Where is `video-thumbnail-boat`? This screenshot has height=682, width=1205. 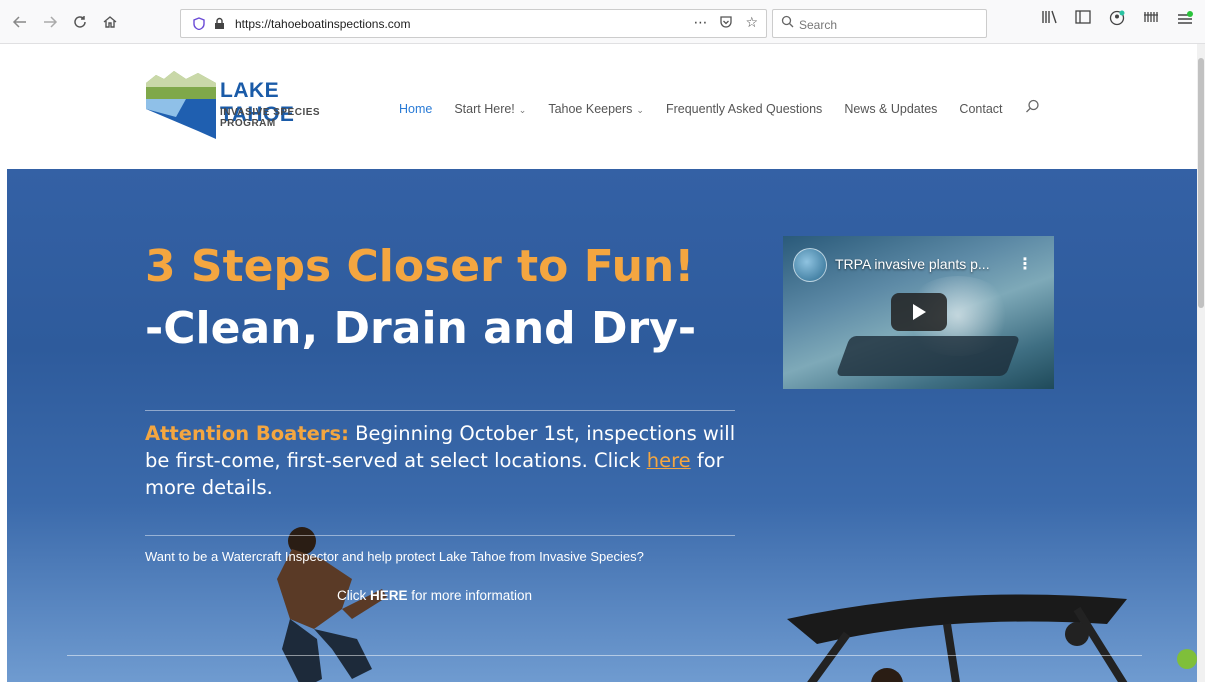 video-thumbnail-boat is located at coordinates (928, 356).